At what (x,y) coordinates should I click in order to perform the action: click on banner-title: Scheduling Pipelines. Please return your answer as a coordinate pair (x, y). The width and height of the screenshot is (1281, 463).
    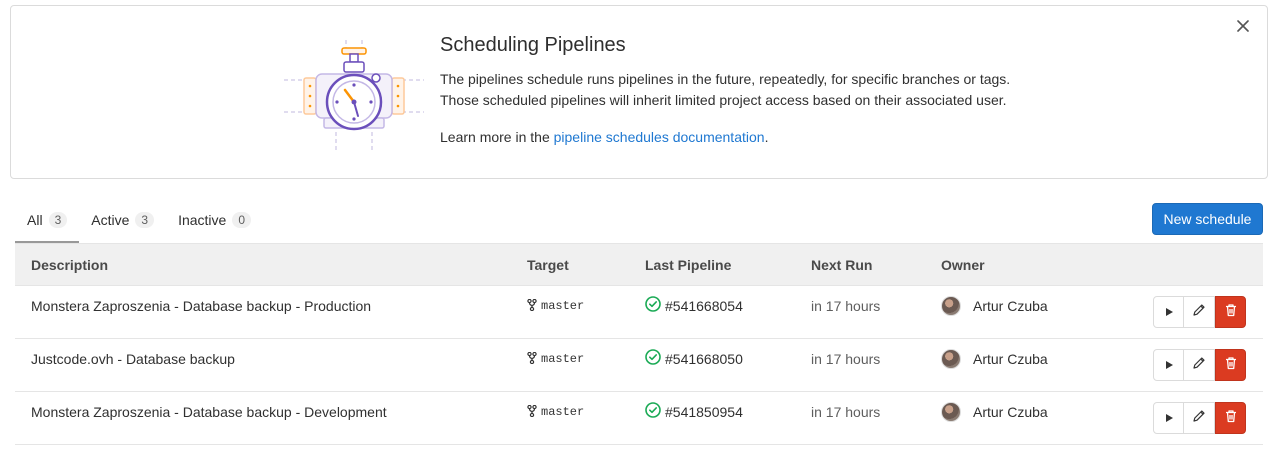
    Looking at the image, I should click on (533, 45).